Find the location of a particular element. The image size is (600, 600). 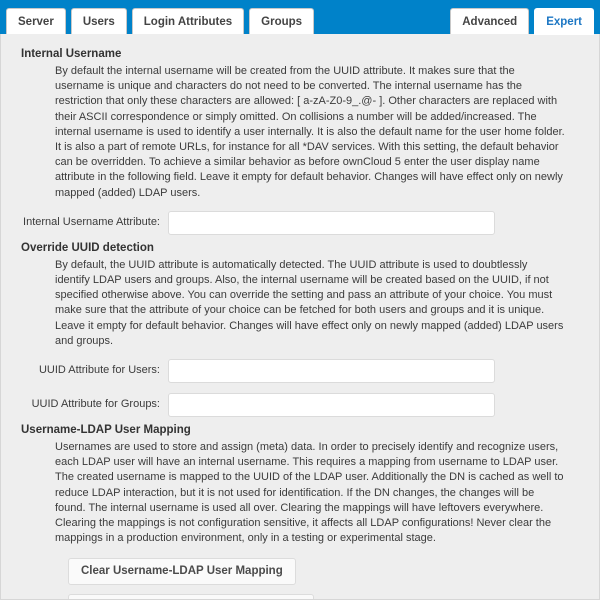

label-uuid-attribute-users: UUID Attribute for Users: is located at coordinates (99, 370).